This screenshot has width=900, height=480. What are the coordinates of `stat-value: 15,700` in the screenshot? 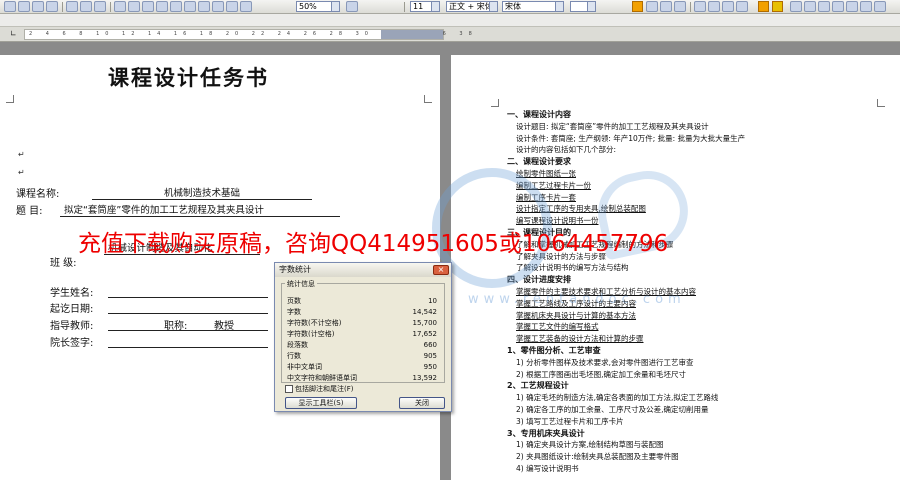 It's located at (425, 323).